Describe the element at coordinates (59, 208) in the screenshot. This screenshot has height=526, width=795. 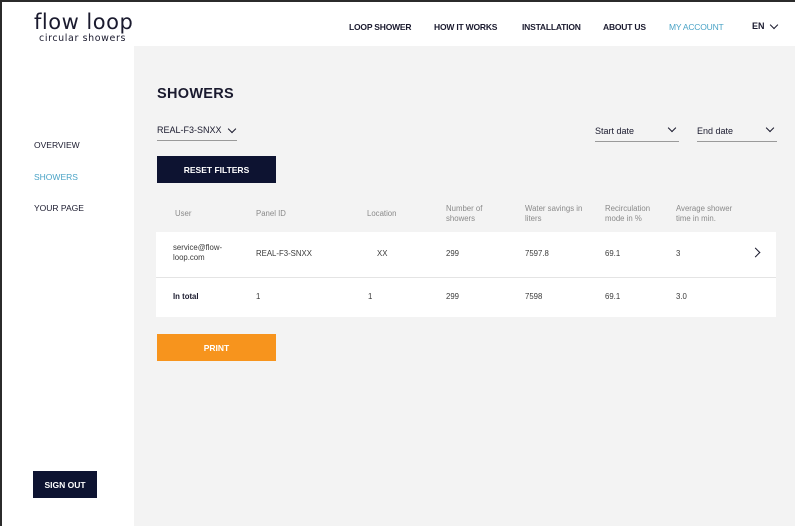
I see `sidebar-item-your-page: YOUR PAGE` at that location.